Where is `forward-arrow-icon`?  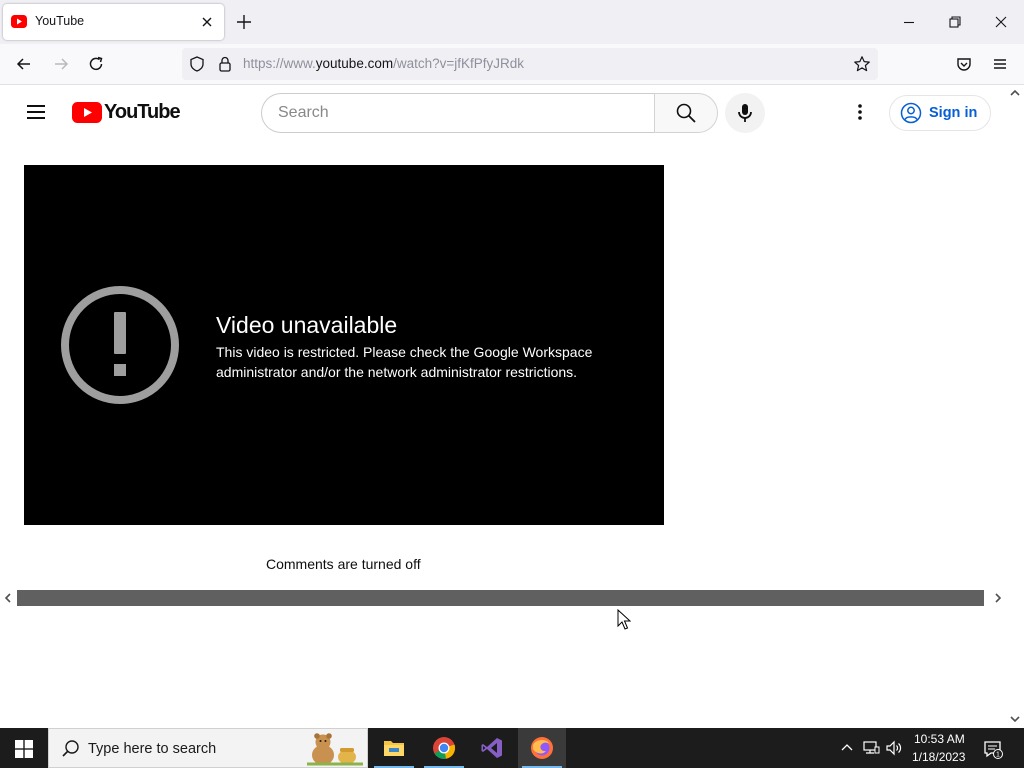
forward-arrow-icon is located at coordinates (61, 64).